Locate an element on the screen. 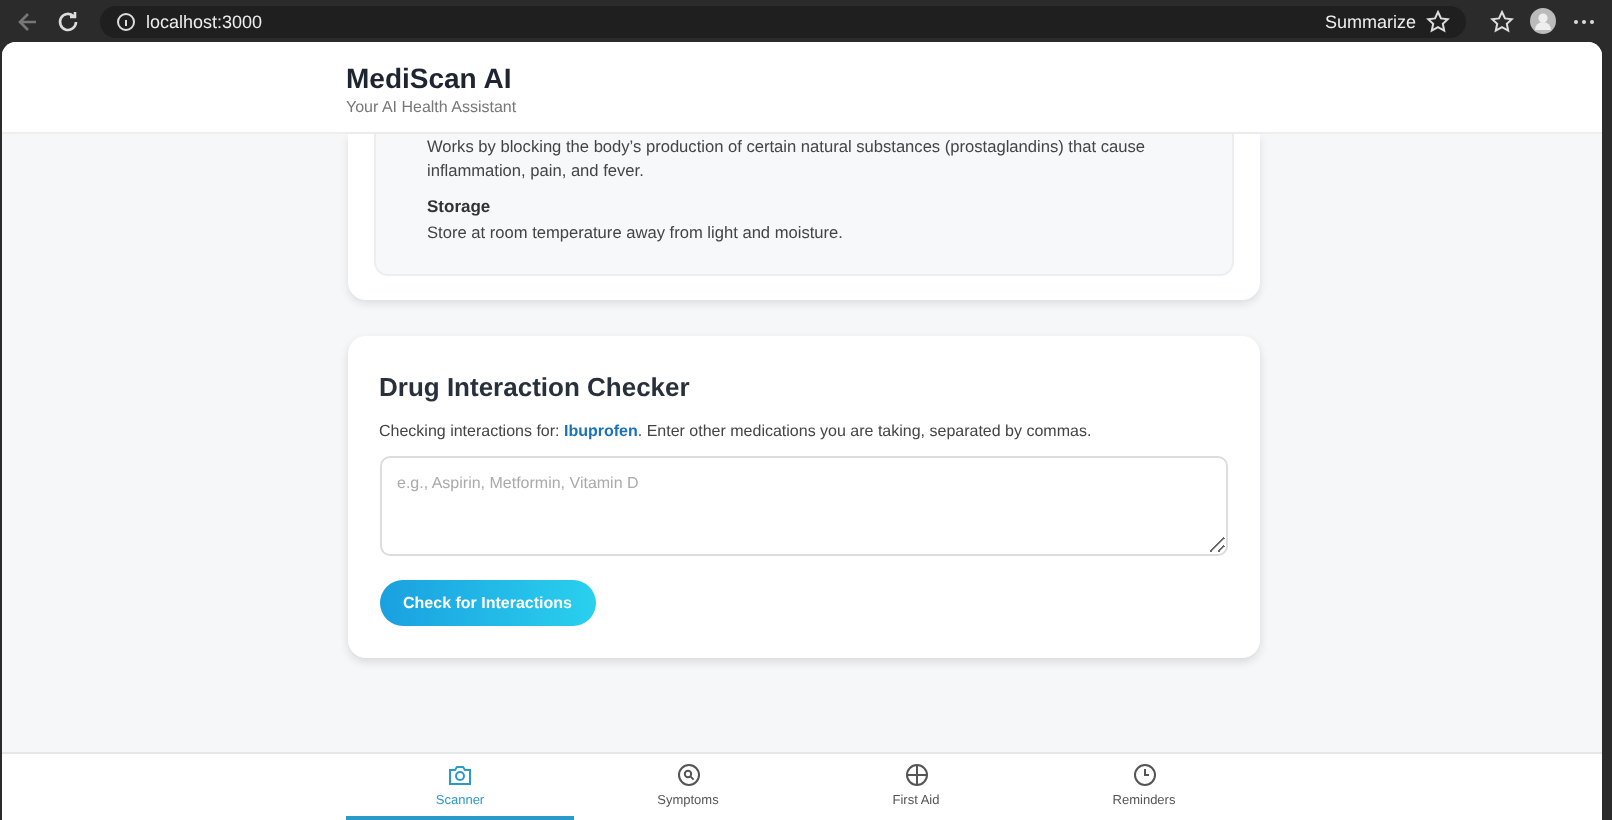 This screenshot has height=820, width=1612. medications-field: e.g., Aspirin, Metformin, Vitamin D is located at coordinates (803, 506).